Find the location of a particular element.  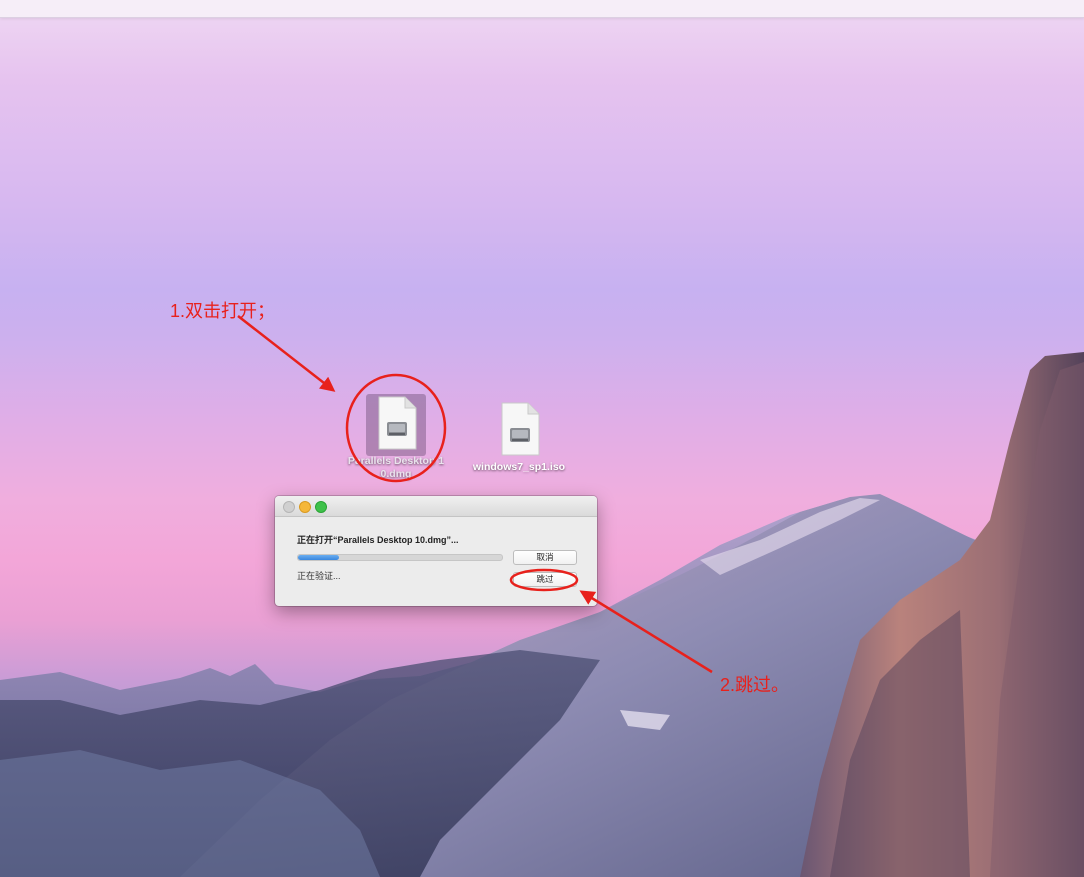

dialog-titlebar is located at coordinates (436, 506).